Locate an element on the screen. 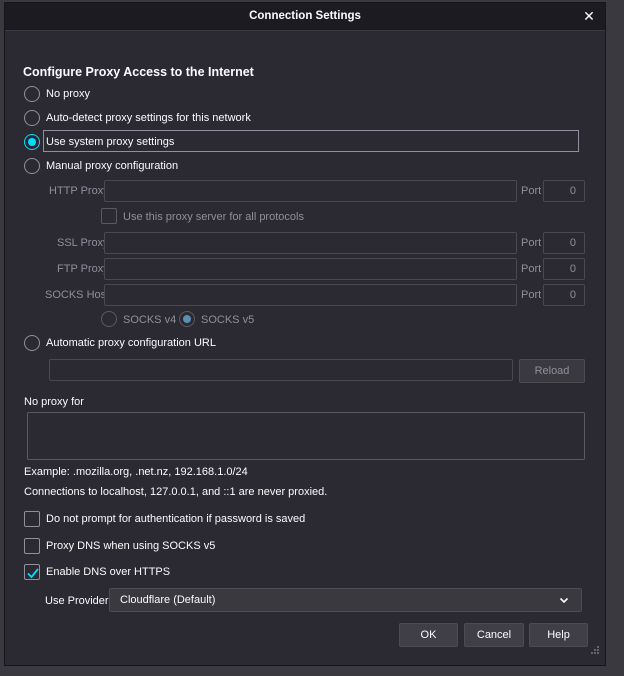  reload-button: Reload is located at coordinates (552, 371).